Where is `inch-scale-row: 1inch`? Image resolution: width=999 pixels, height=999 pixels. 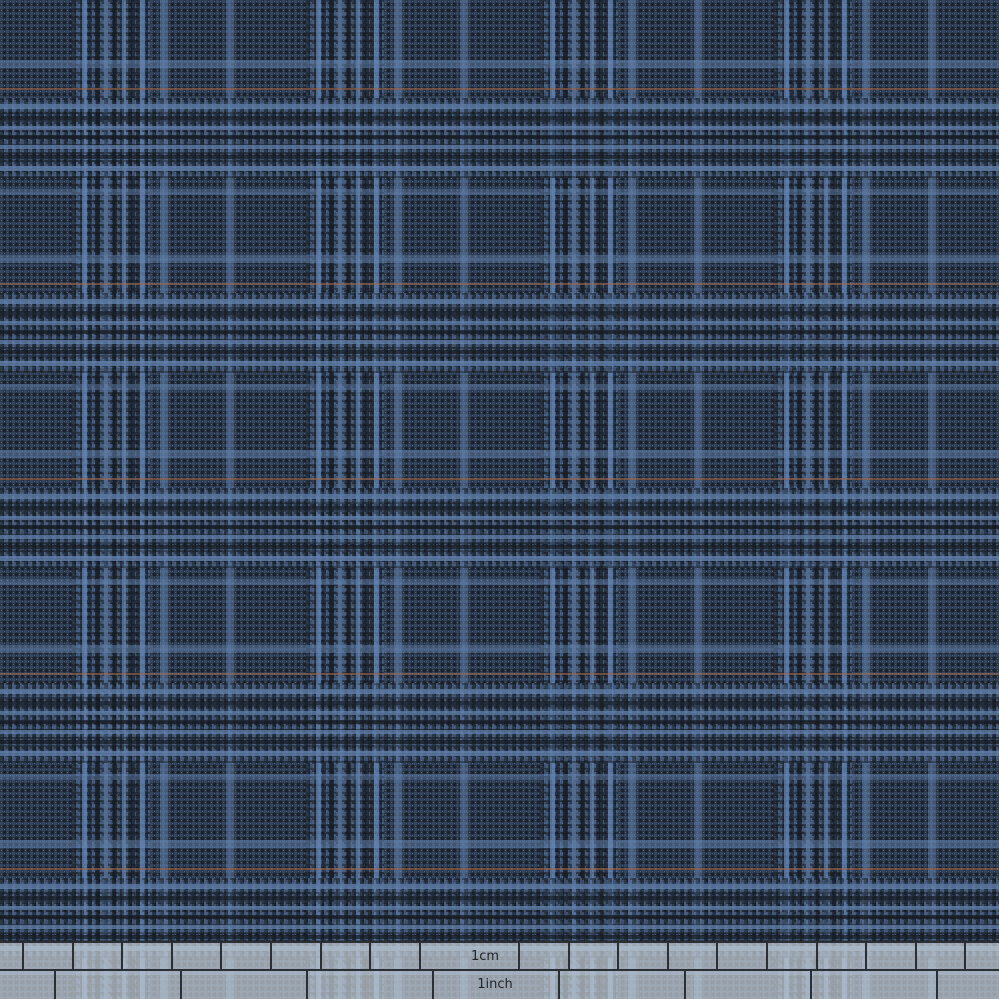
inch-scale-row: 1inch is located at coordinates (499, 985).